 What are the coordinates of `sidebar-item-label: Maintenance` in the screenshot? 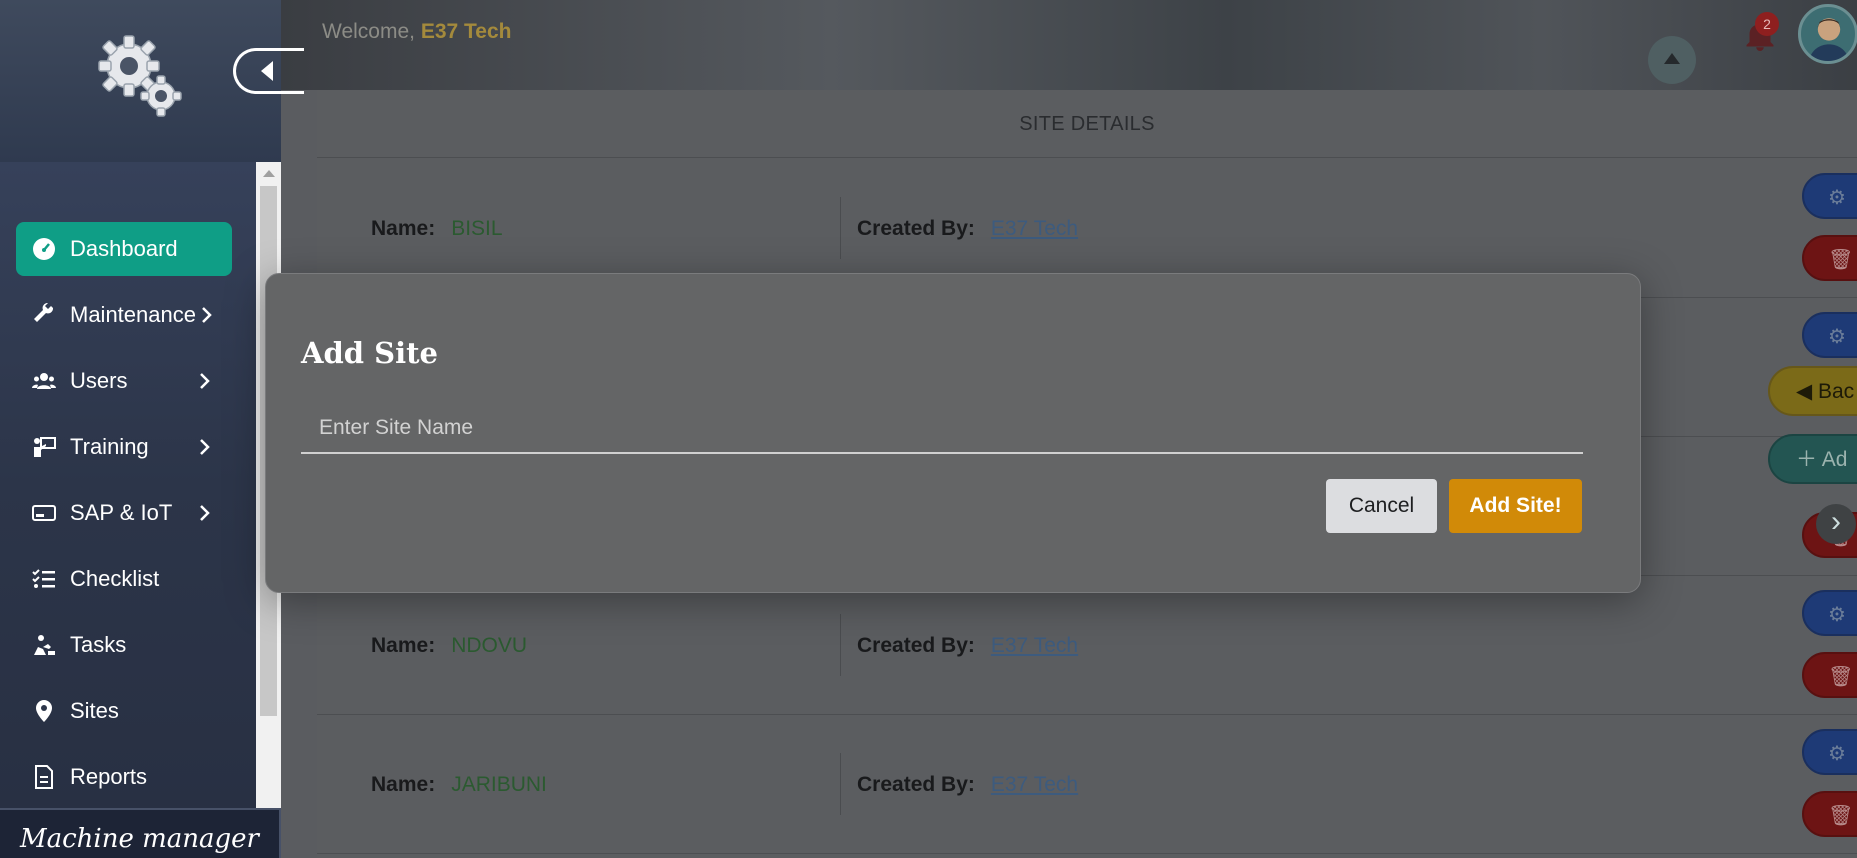 It's located at (133, 314).